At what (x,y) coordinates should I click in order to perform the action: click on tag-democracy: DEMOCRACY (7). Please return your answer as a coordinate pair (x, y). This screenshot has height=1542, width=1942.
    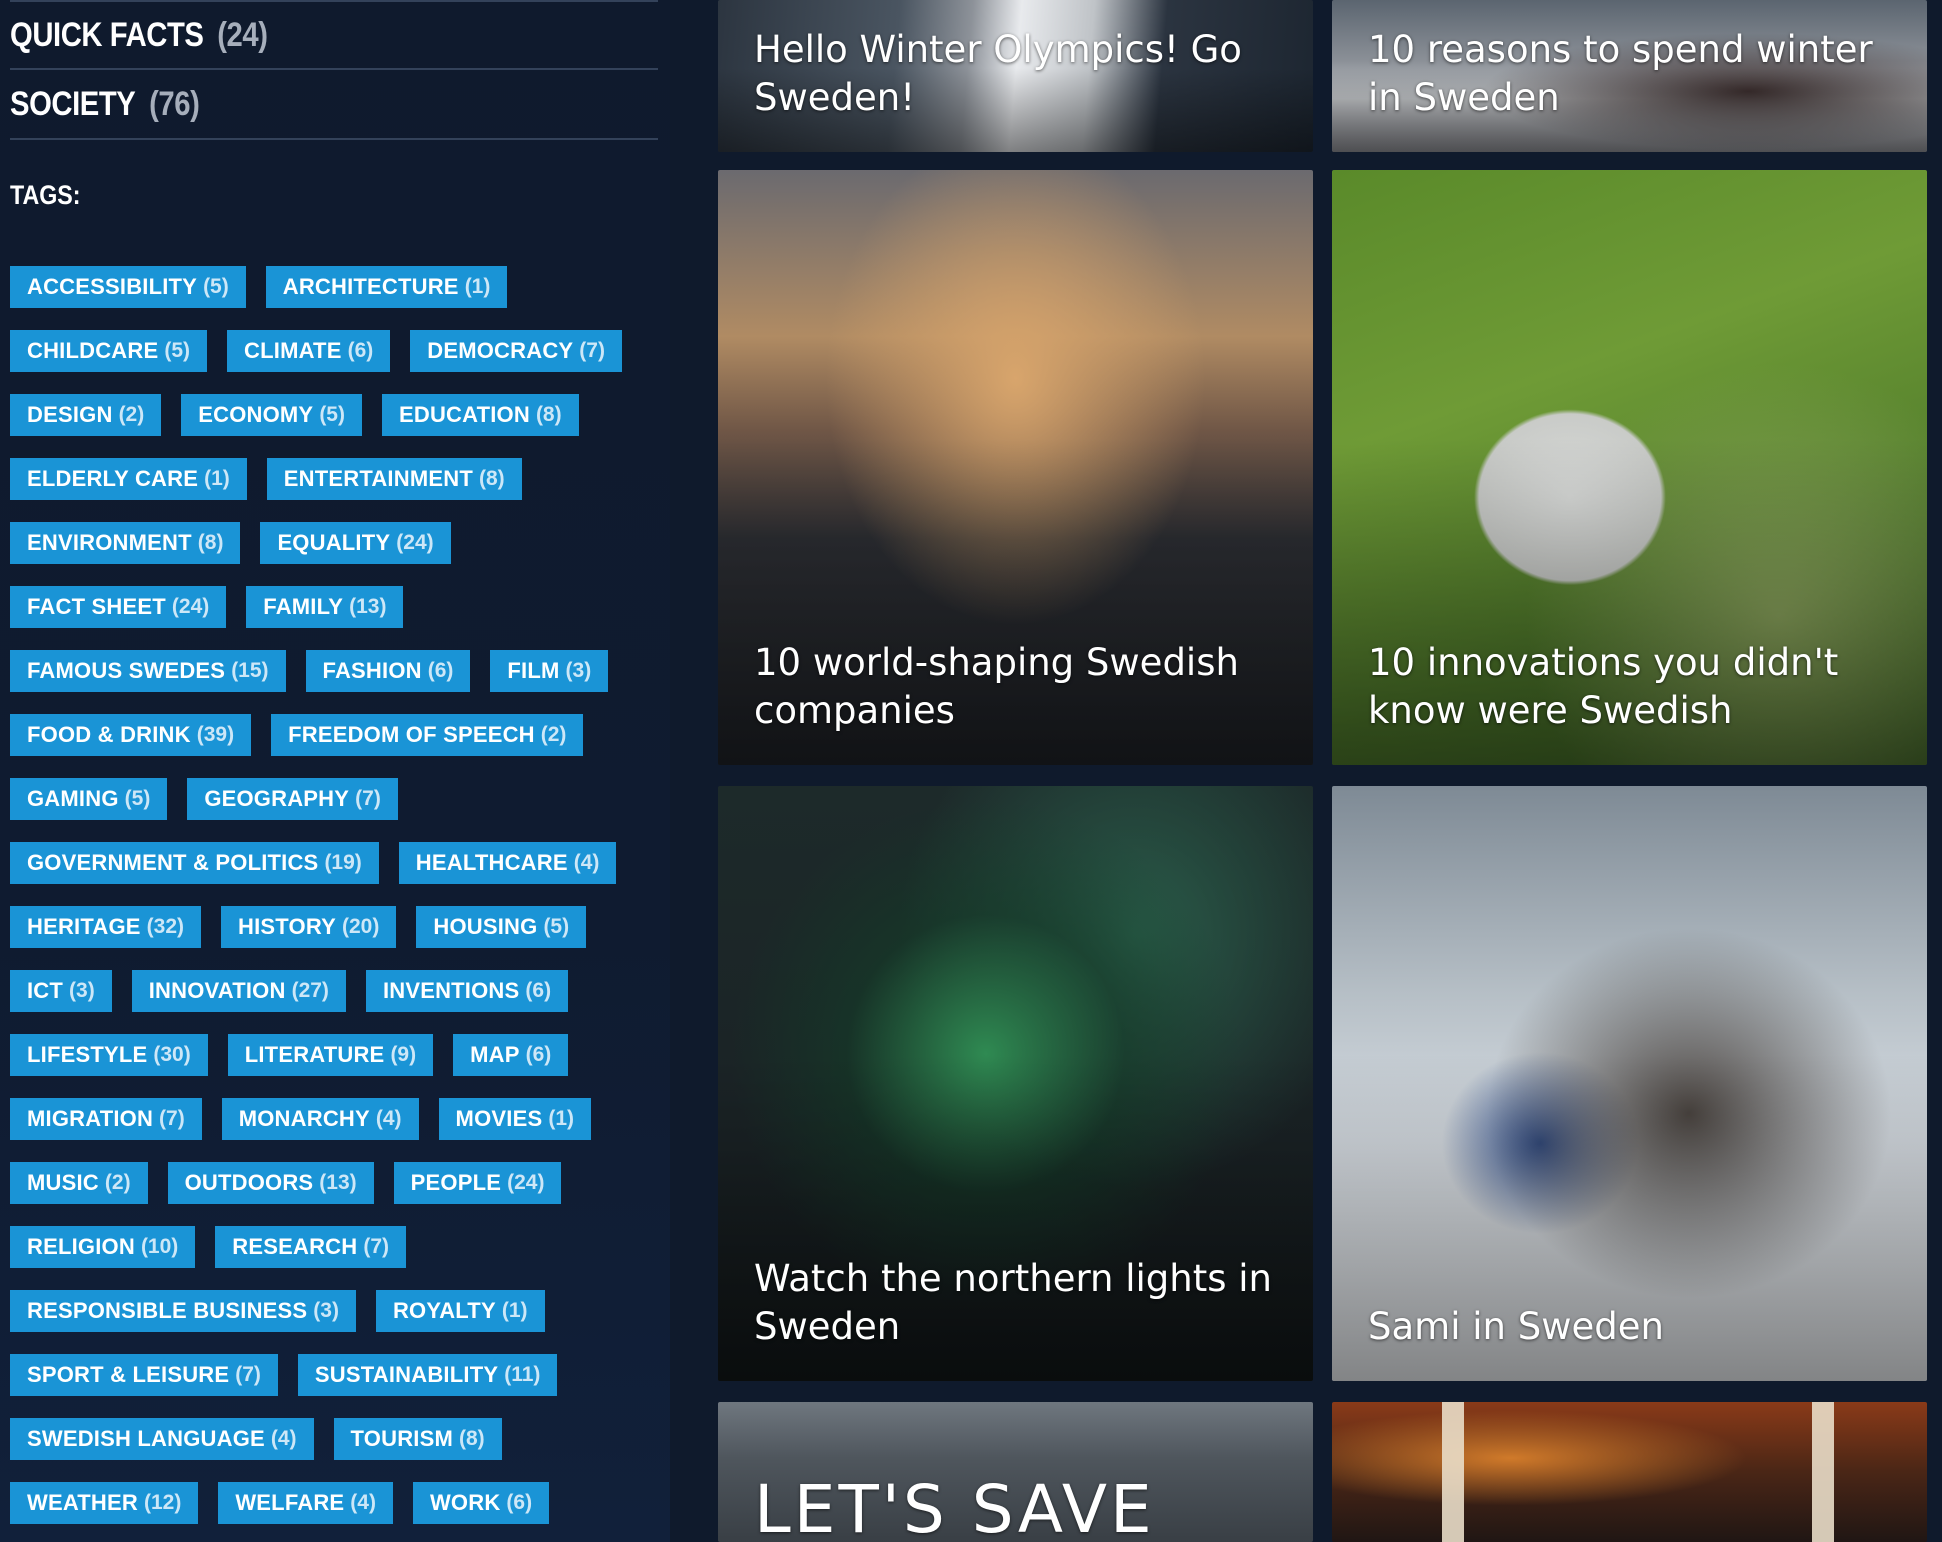
    Looking at the image, I should click on (516, 351).